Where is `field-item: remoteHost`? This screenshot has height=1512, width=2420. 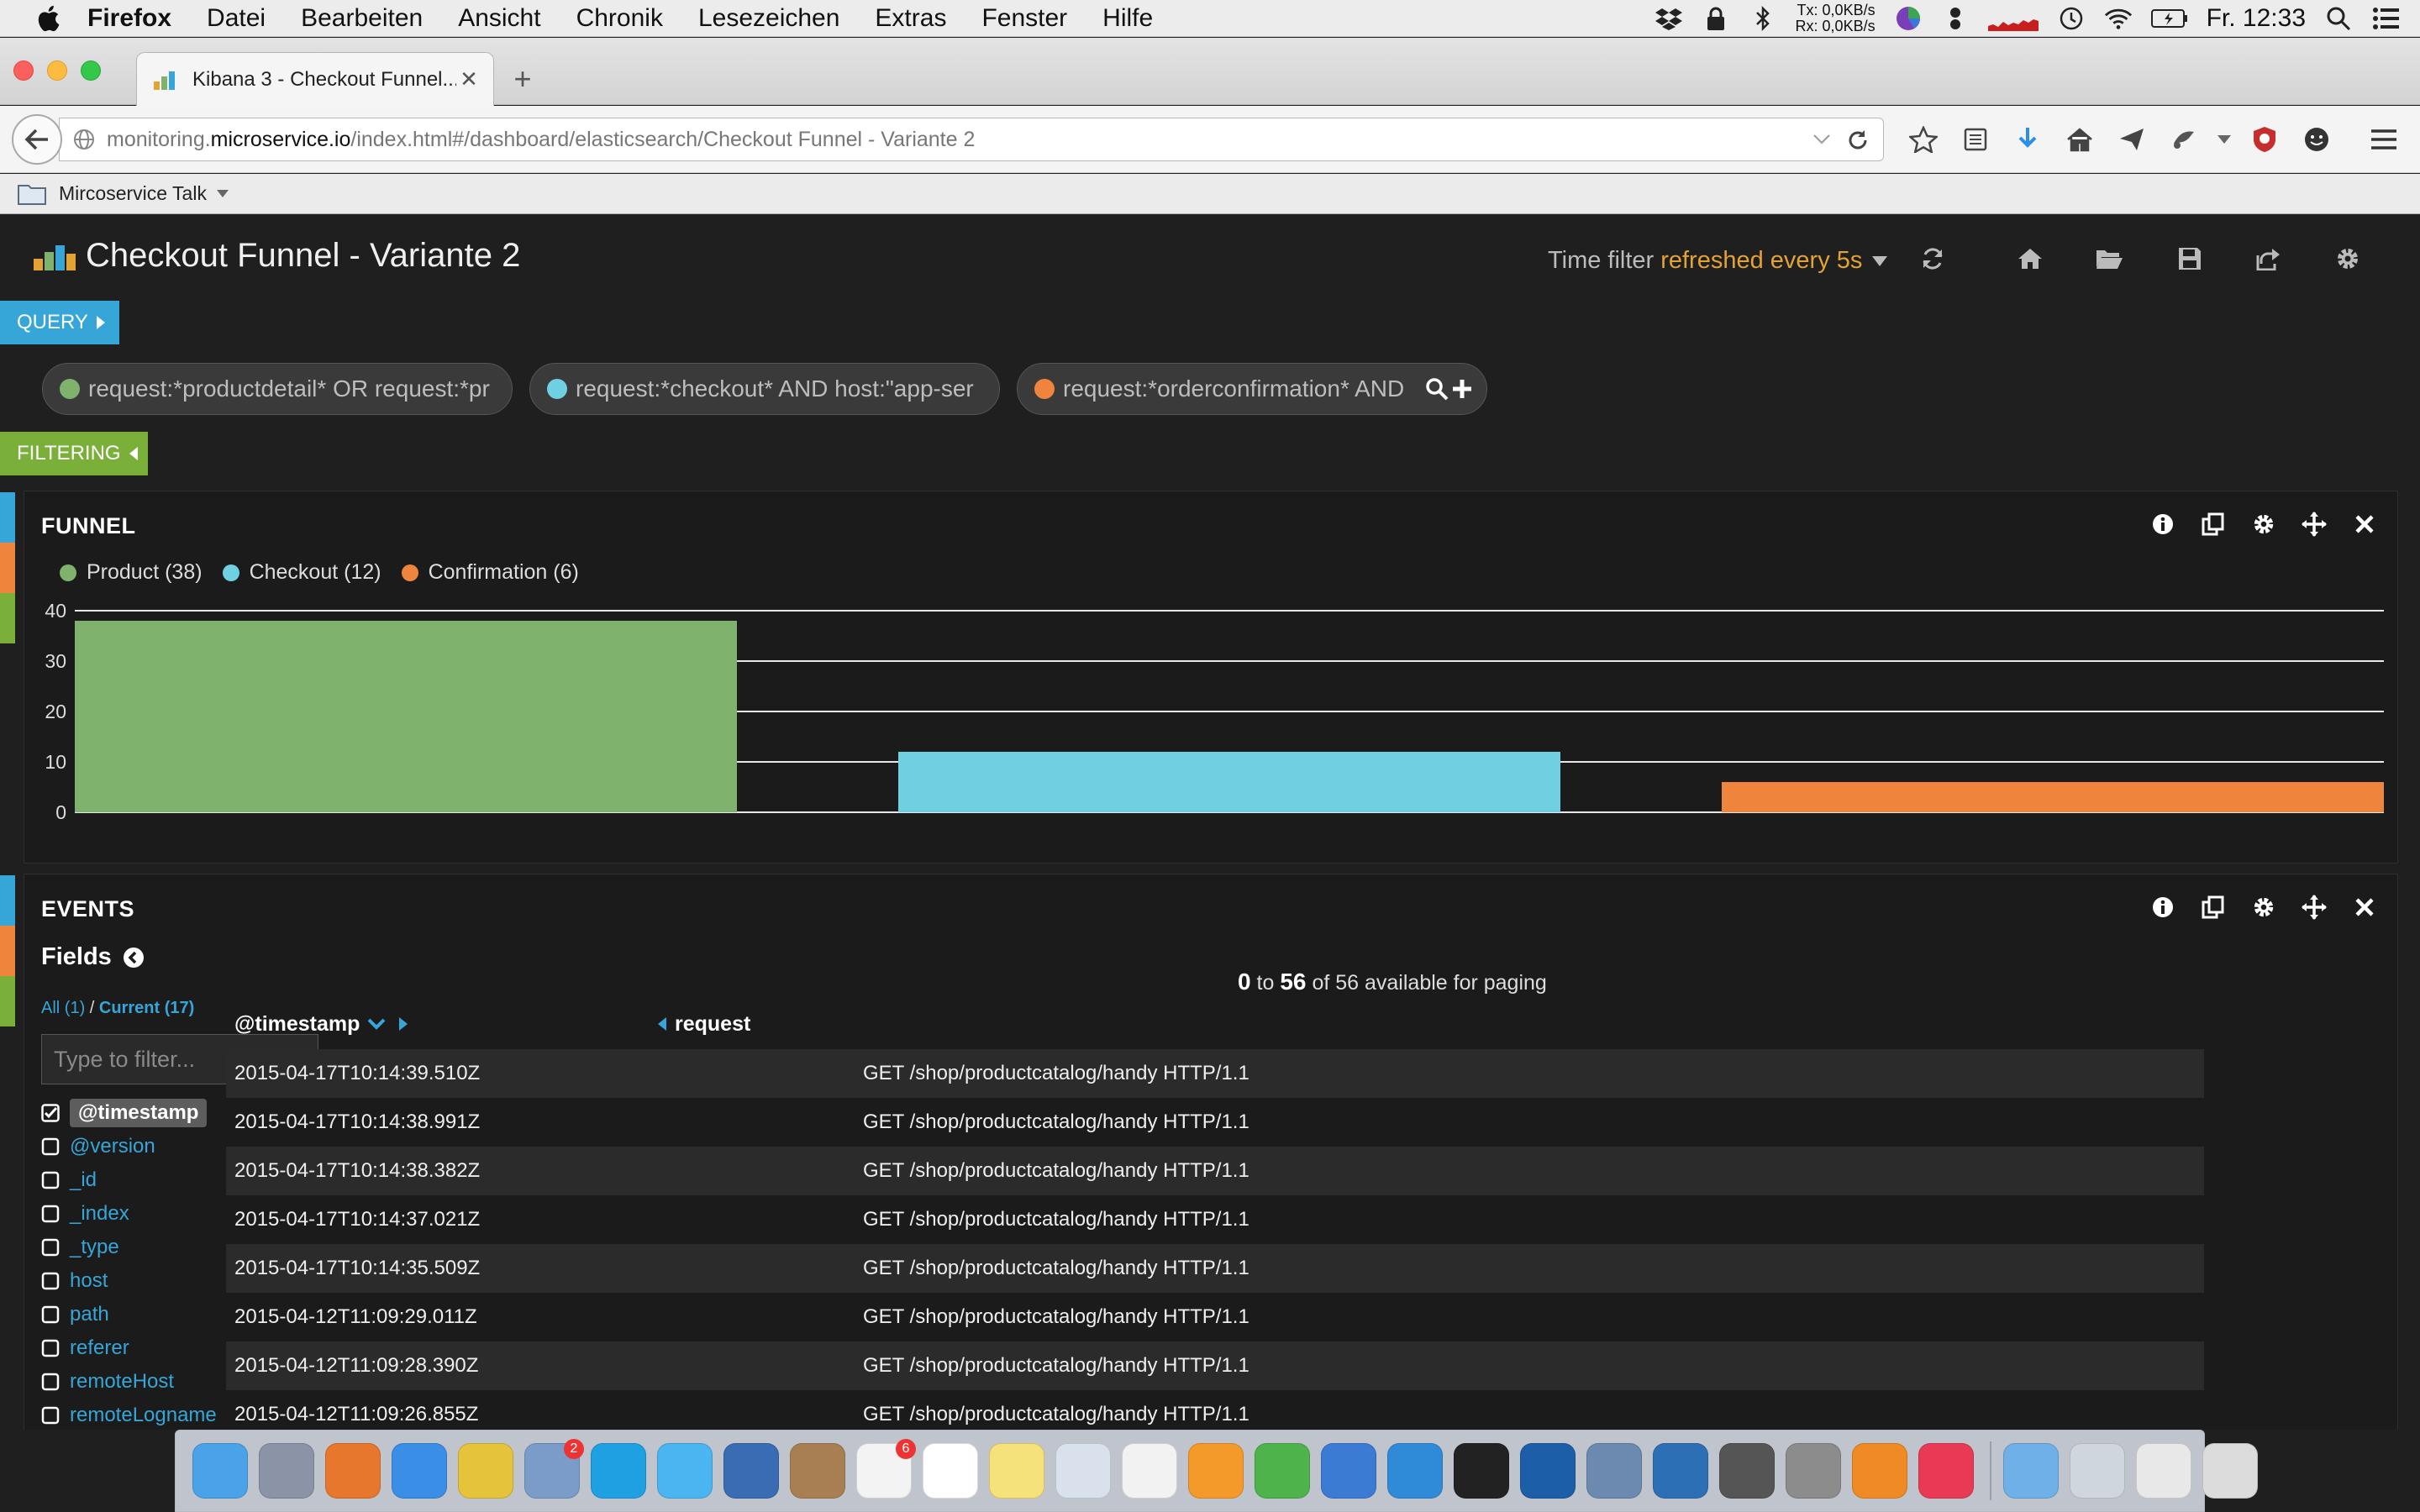 field-item: remoteHost is located at coordinates (129, 1382).